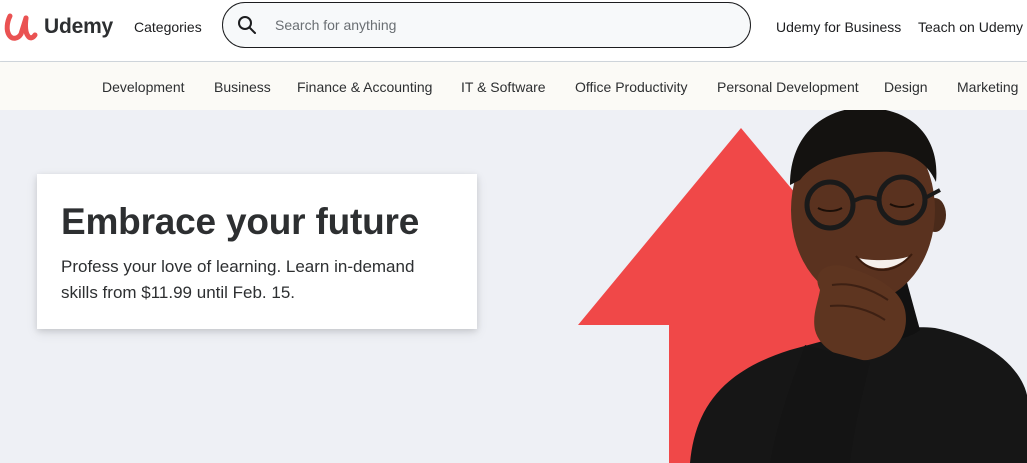  I want to click on category-office-productivity: Office Productivity, so click(631, 87).